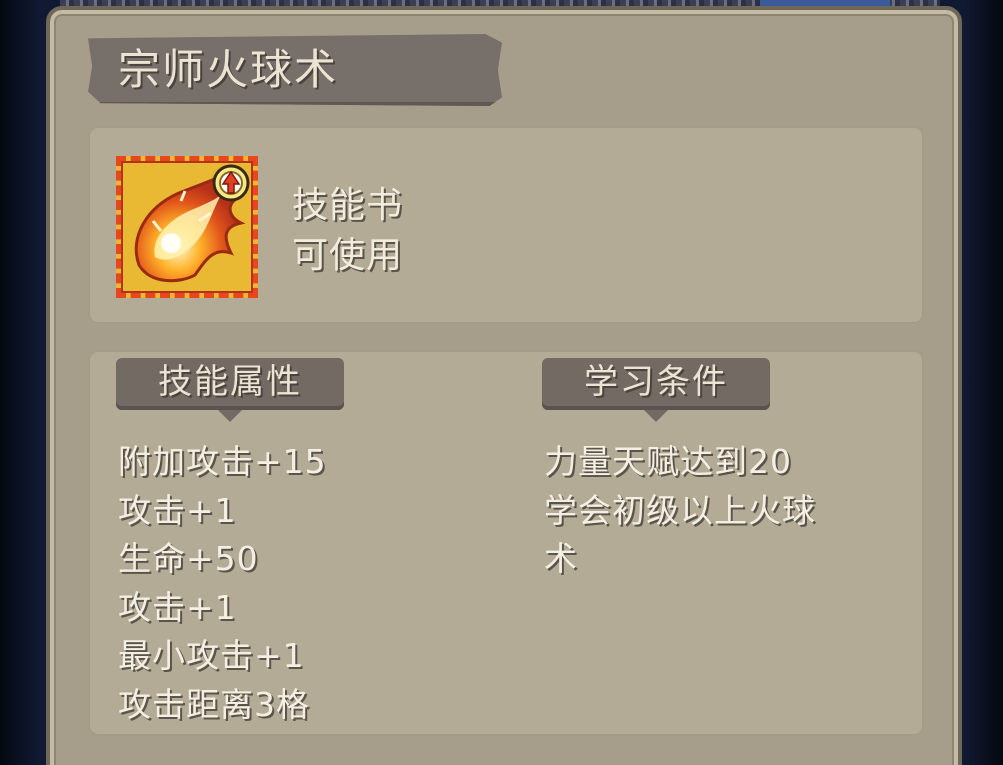  Describe the element at coordinates (187, 227) in the screenshot. I see `fireball-skill-book-icon` at that location.